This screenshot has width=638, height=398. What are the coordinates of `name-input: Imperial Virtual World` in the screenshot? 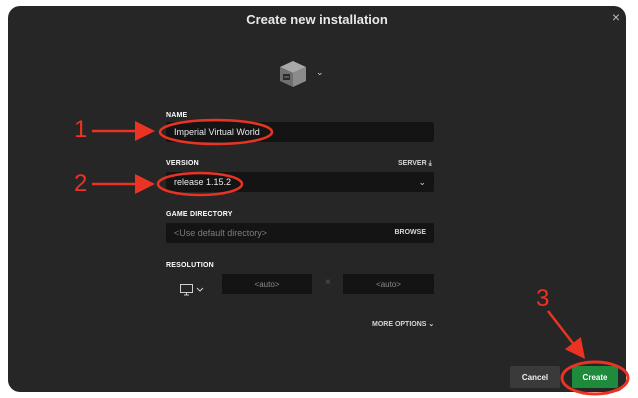 It's located at (300, 132).